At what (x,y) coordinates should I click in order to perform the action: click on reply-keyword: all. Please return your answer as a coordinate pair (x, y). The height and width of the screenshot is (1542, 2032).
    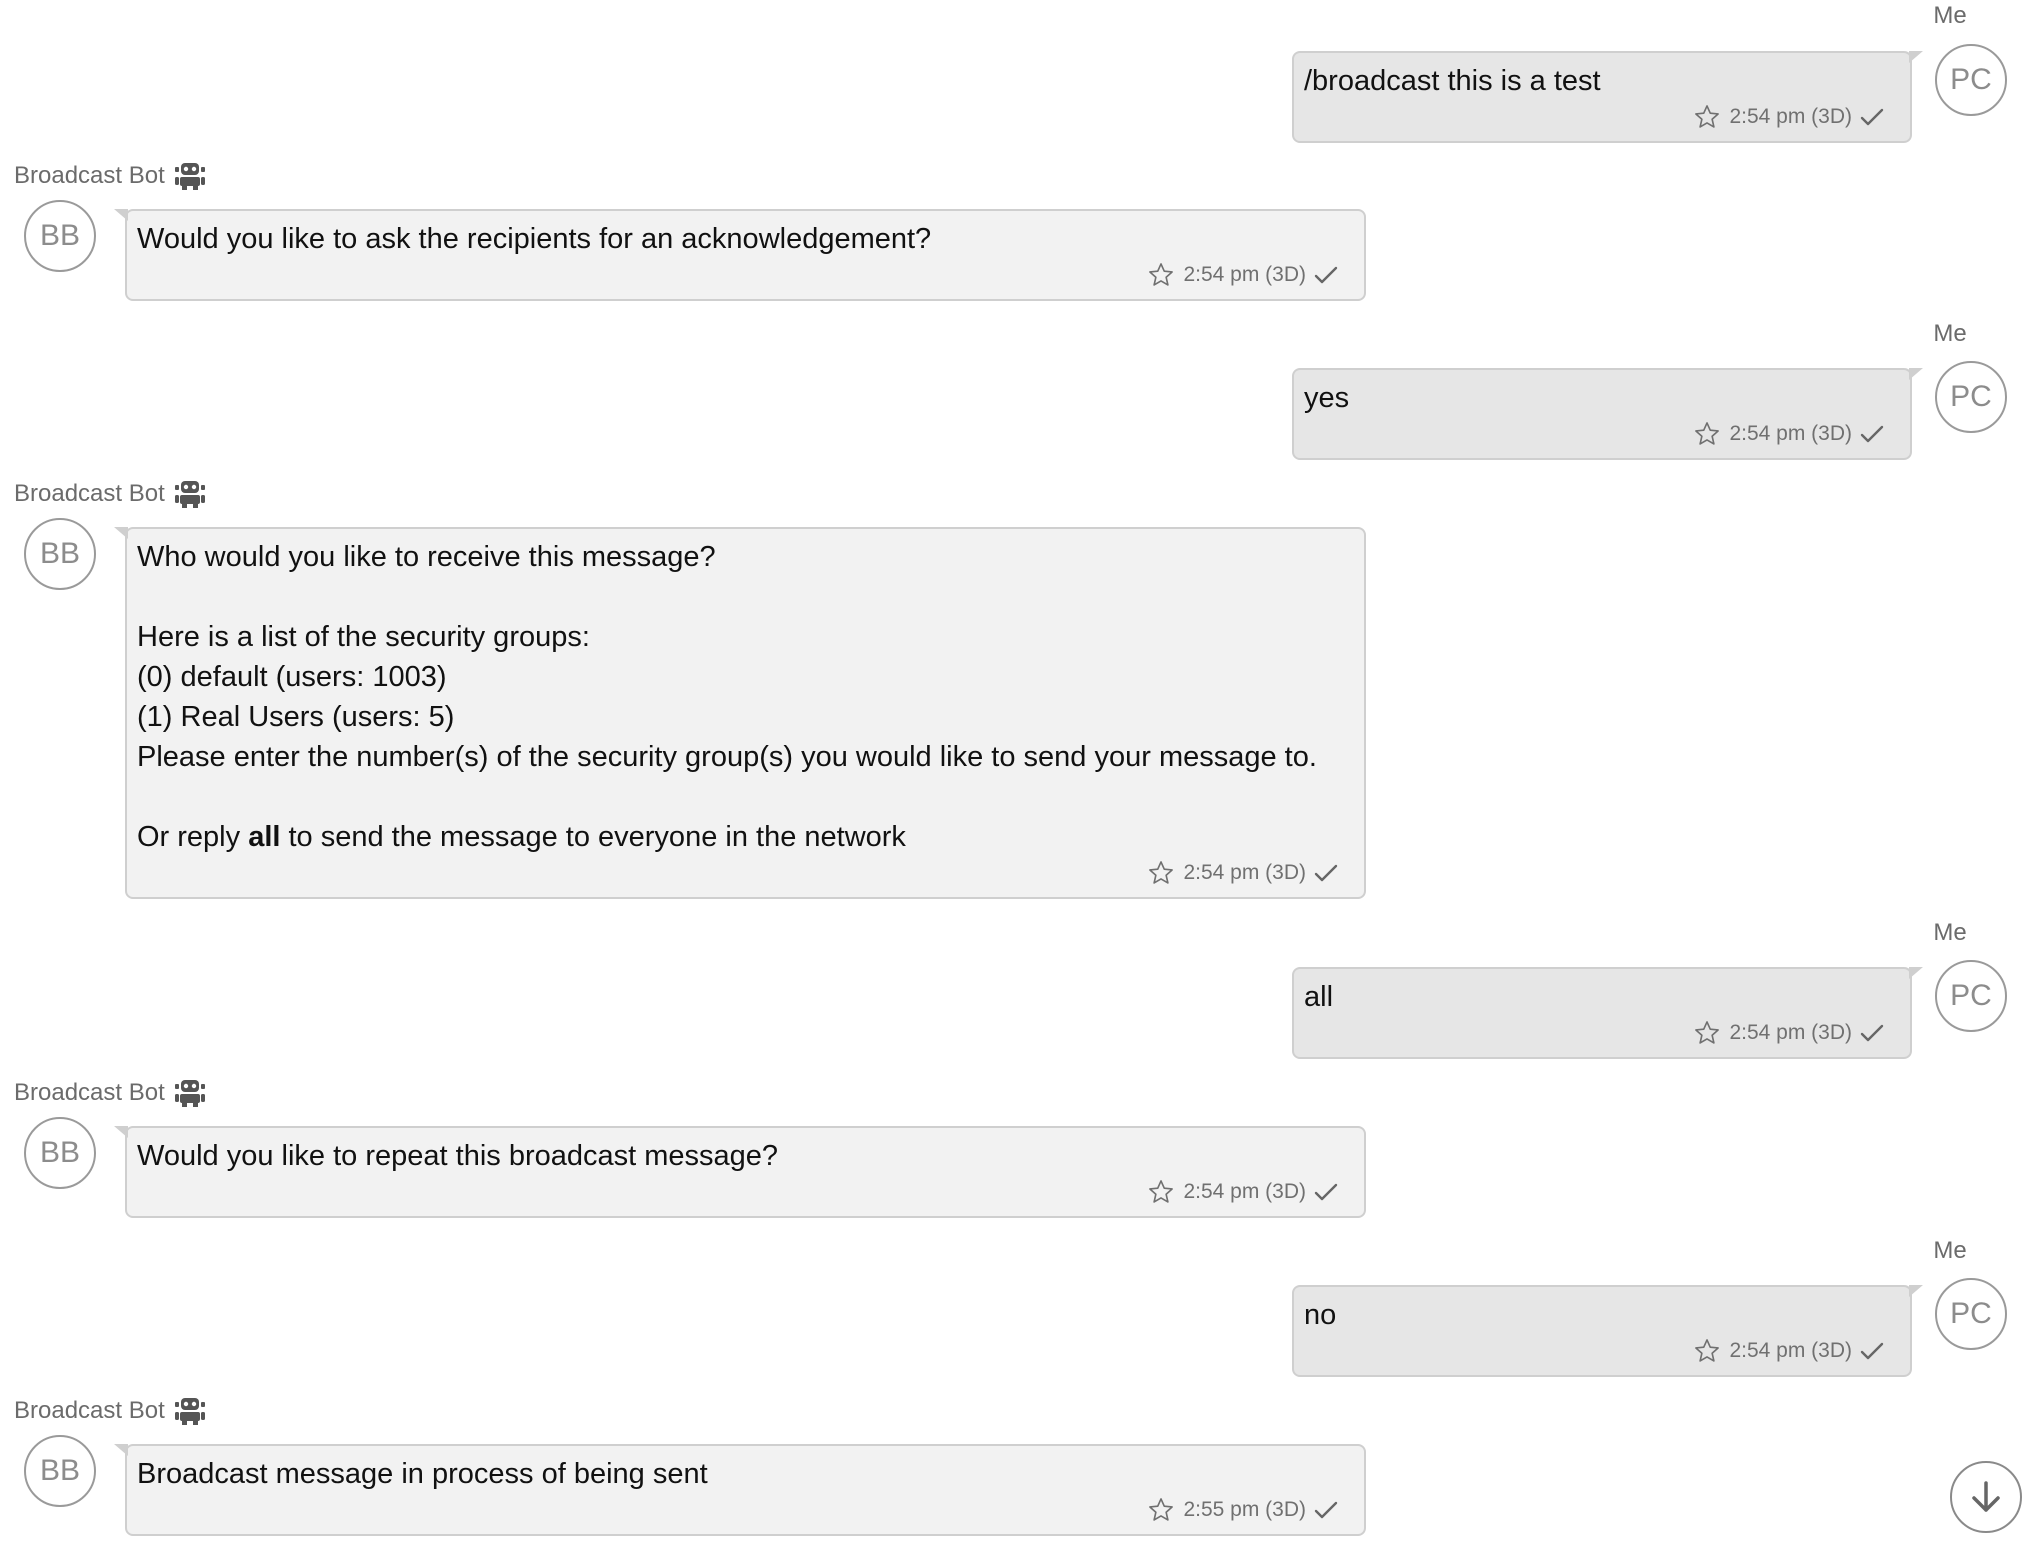
    Looking at the image, I should click on (264, 837).